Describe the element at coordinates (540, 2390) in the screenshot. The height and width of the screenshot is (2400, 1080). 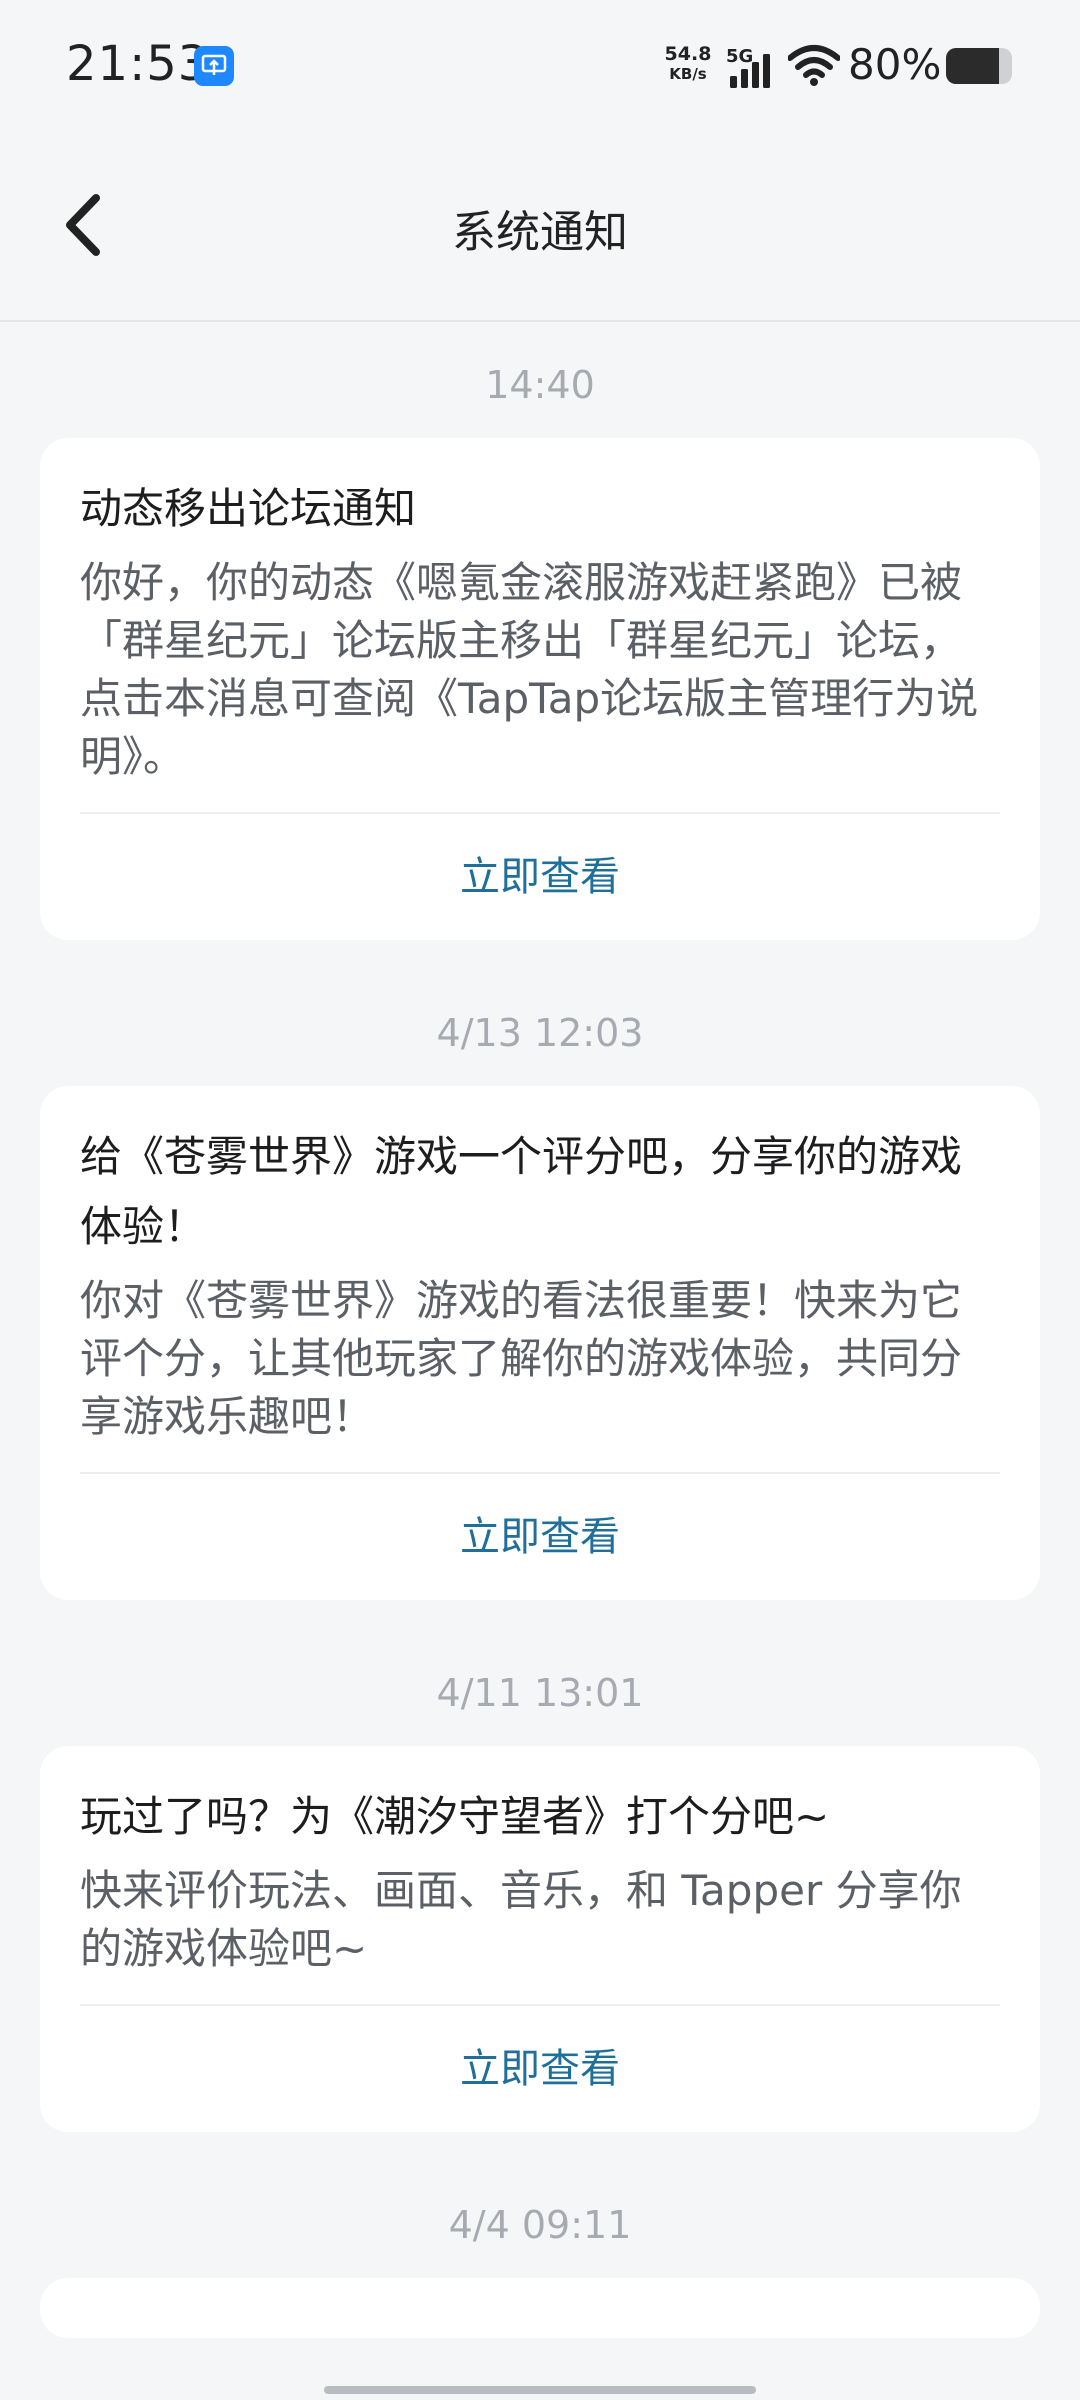
I see `home-indicator` at that location.